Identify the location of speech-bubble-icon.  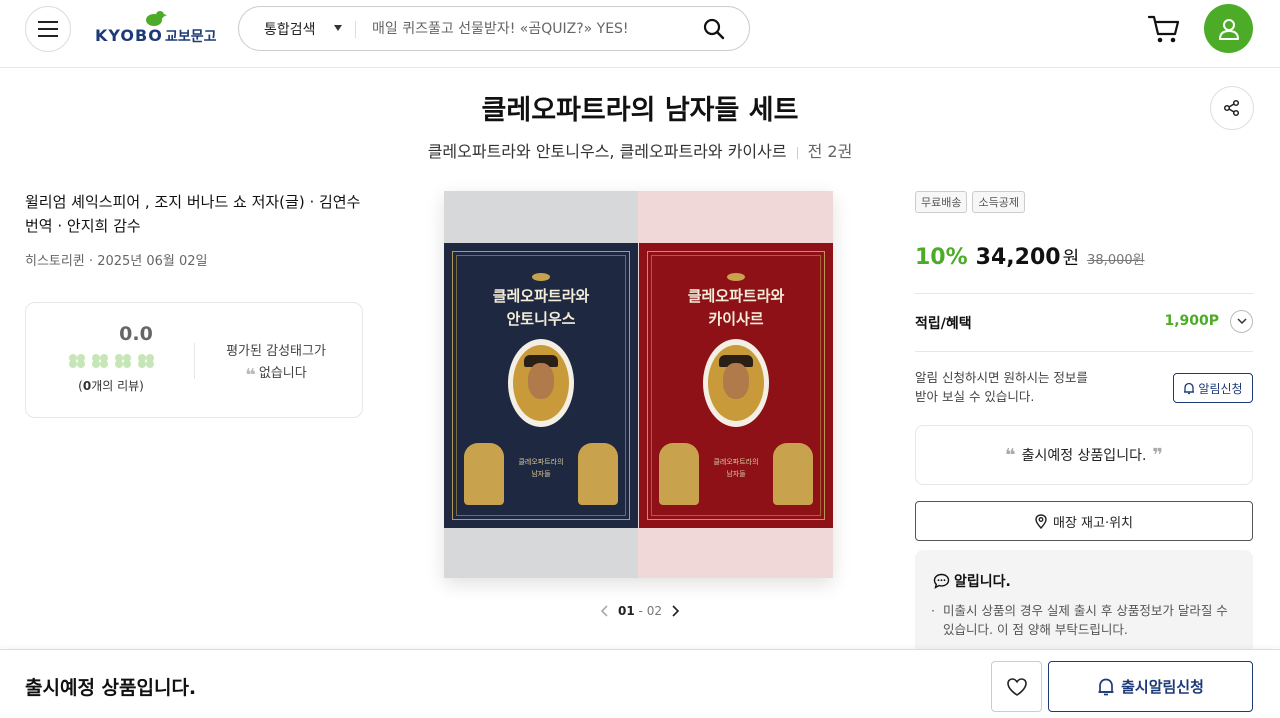
(941, 581).